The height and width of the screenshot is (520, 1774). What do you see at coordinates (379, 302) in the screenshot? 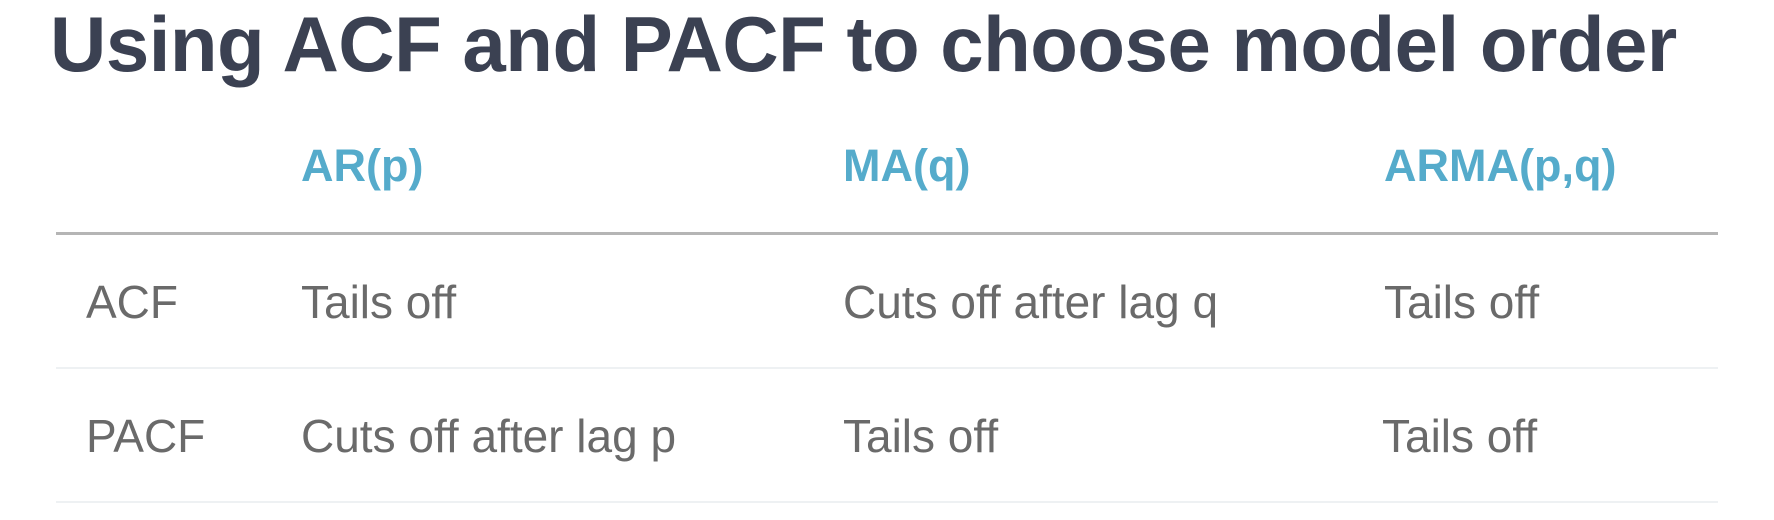
I see `cell-acf-ar: Tails off` at bounding box center [379, 302].